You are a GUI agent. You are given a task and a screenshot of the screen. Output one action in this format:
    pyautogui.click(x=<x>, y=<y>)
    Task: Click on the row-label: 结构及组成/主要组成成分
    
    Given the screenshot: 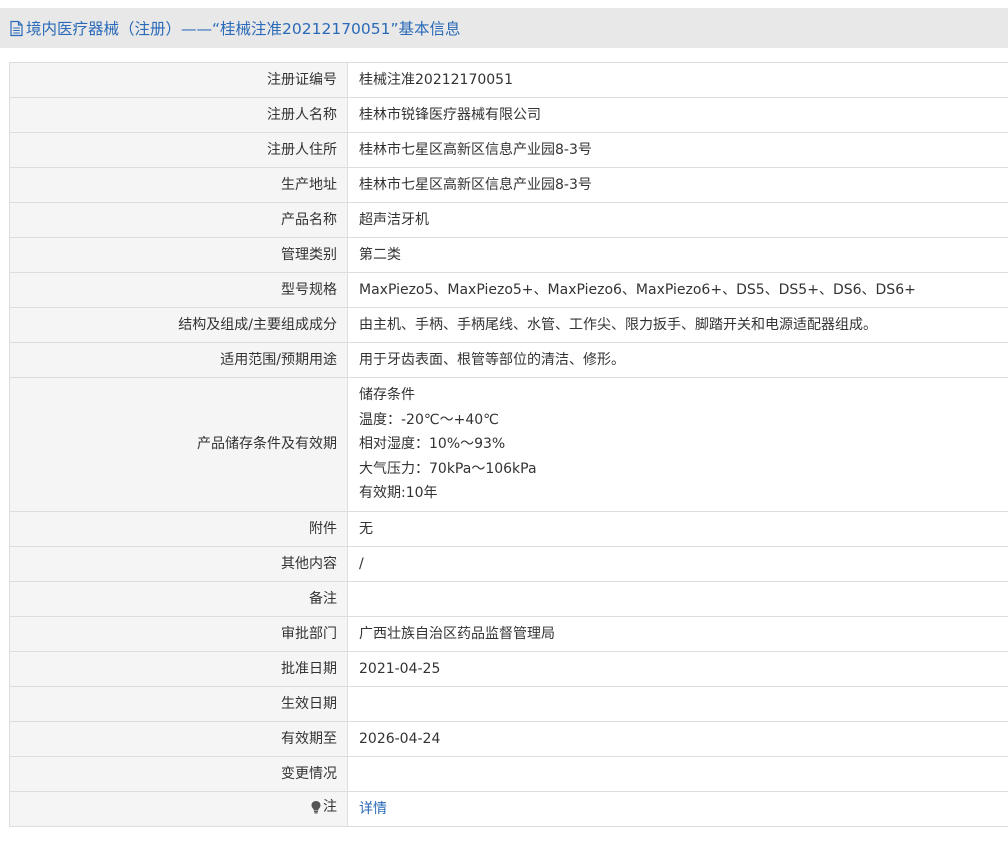 What is the action you would take?
    pyautogui.click(x=178, y=325)
    